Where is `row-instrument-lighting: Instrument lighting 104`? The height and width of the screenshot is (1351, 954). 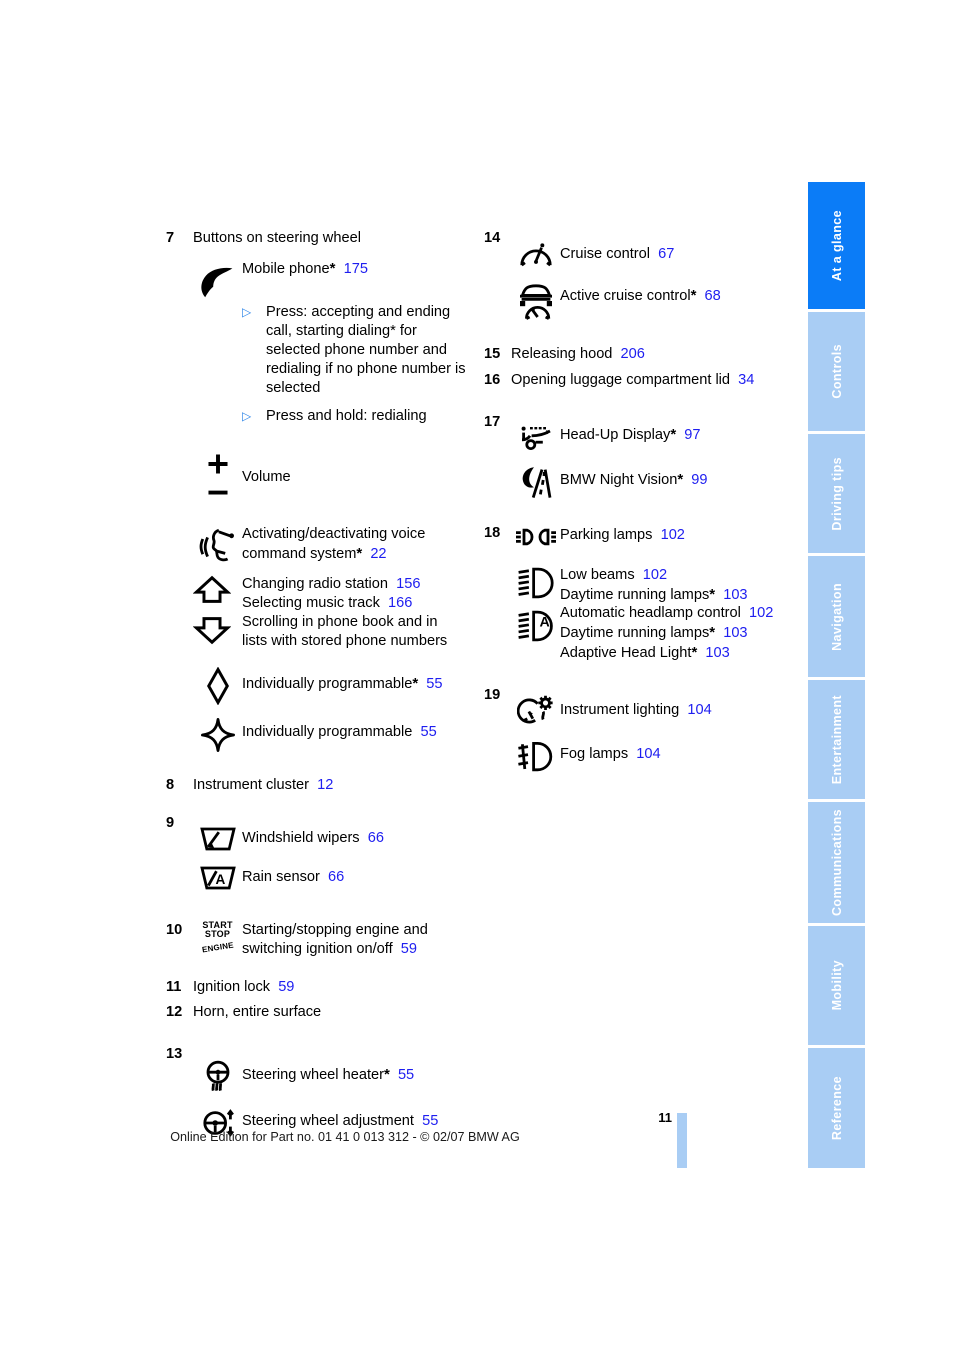 row-instrument-lighting: Instrument lighting 104 is located at coordinates (647, 711).